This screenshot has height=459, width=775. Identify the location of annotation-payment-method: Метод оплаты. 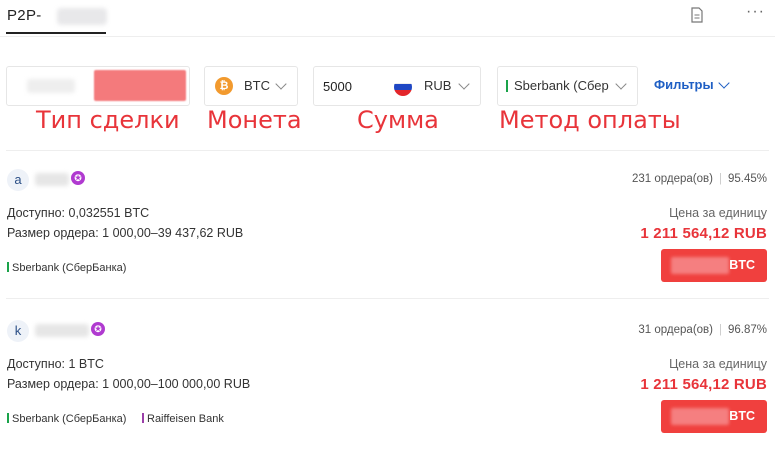
(590, 120).